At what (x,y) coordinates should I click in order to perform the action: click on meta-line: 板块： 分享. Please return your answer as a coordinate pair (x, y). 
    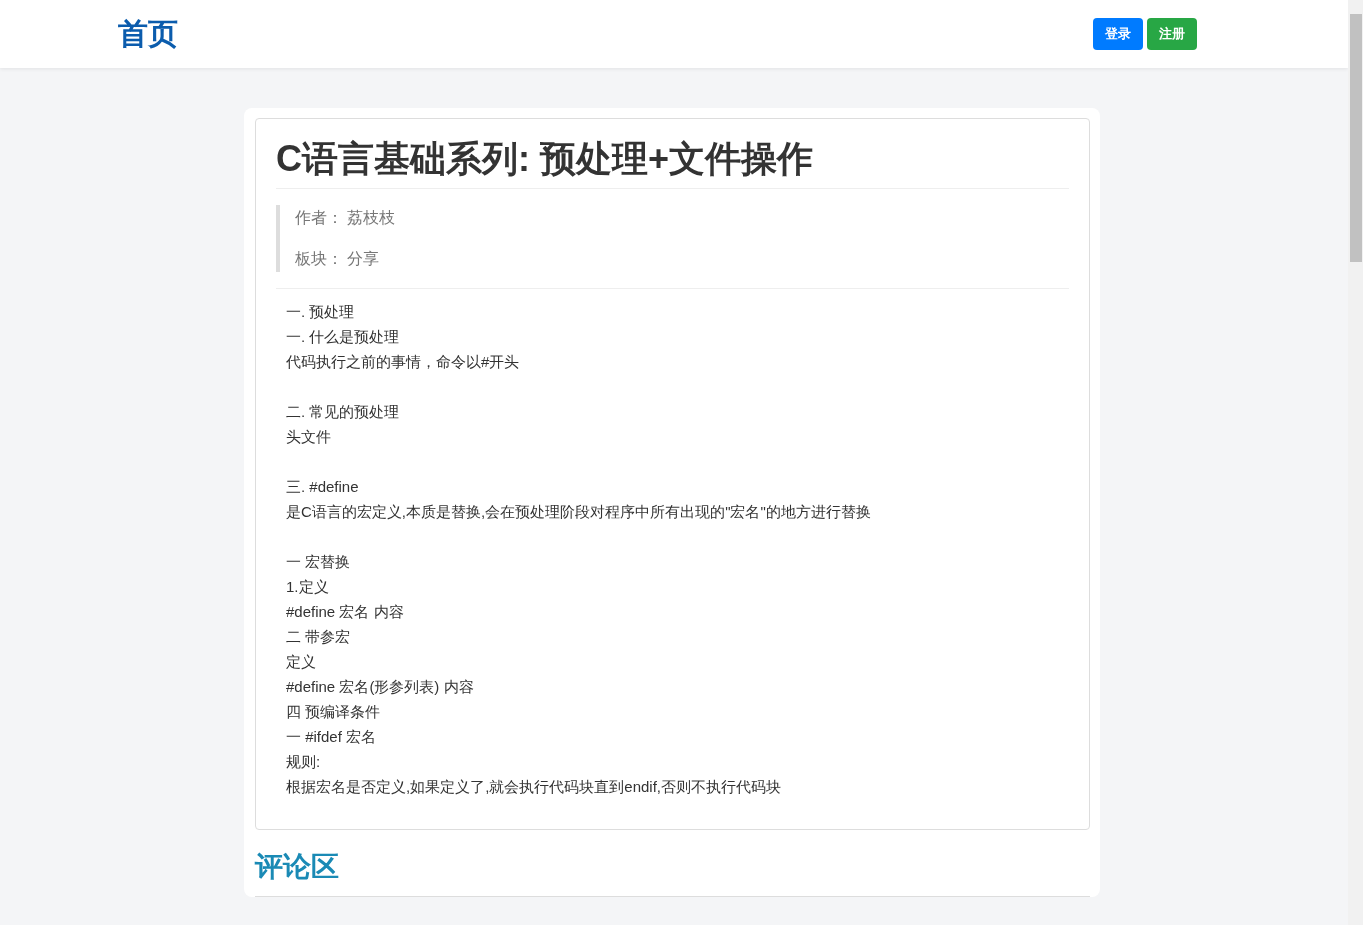
    Looking at the image, I should click on (338, 259).